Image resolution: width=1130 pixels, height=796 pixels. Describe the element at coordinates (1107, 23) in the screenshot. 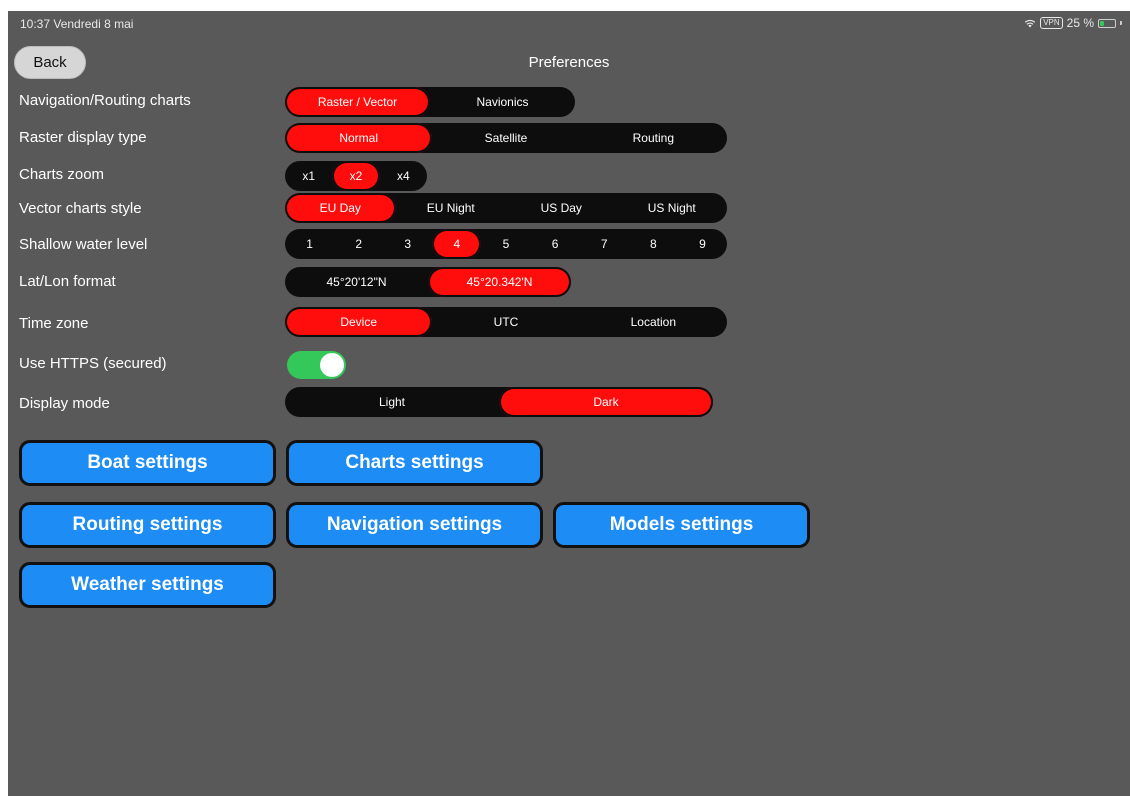

I see `battery-icon` at that location.